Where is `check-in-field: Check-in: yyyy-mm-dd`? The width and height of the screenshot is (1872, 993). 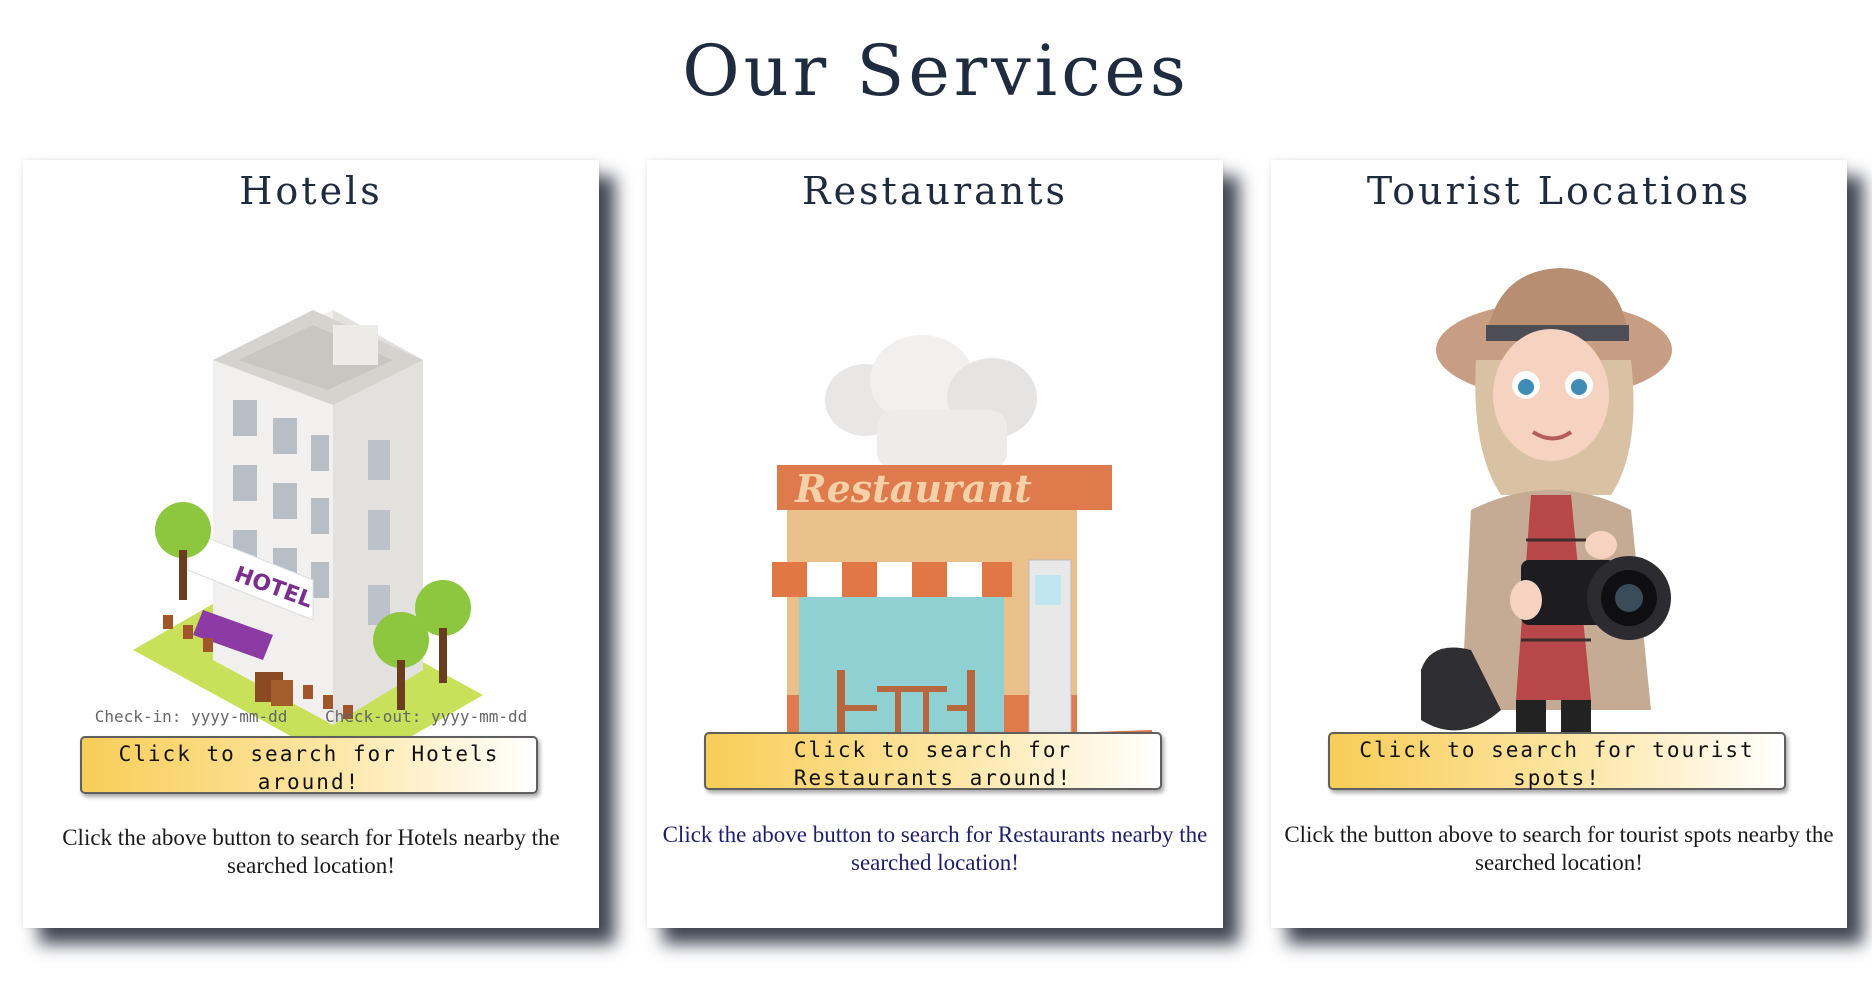 check-in-field: Check-in: yyyy-mm-dd is located at coordinates (191, 716).